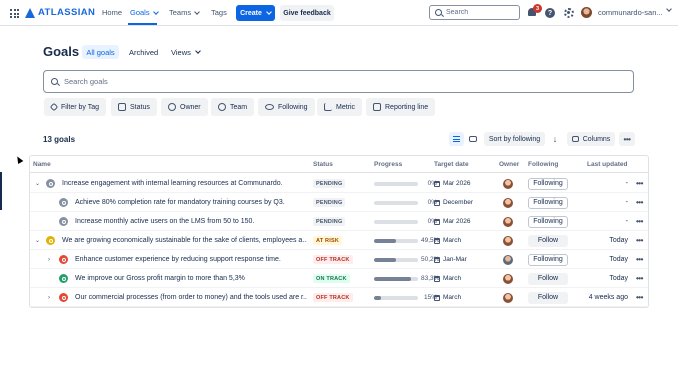 This screenshot has height=384, width=678. What do you see at coordinates (144, 12) in the screenshot?
I see `nav-goals: Goals` at bounding box center [144, 12].